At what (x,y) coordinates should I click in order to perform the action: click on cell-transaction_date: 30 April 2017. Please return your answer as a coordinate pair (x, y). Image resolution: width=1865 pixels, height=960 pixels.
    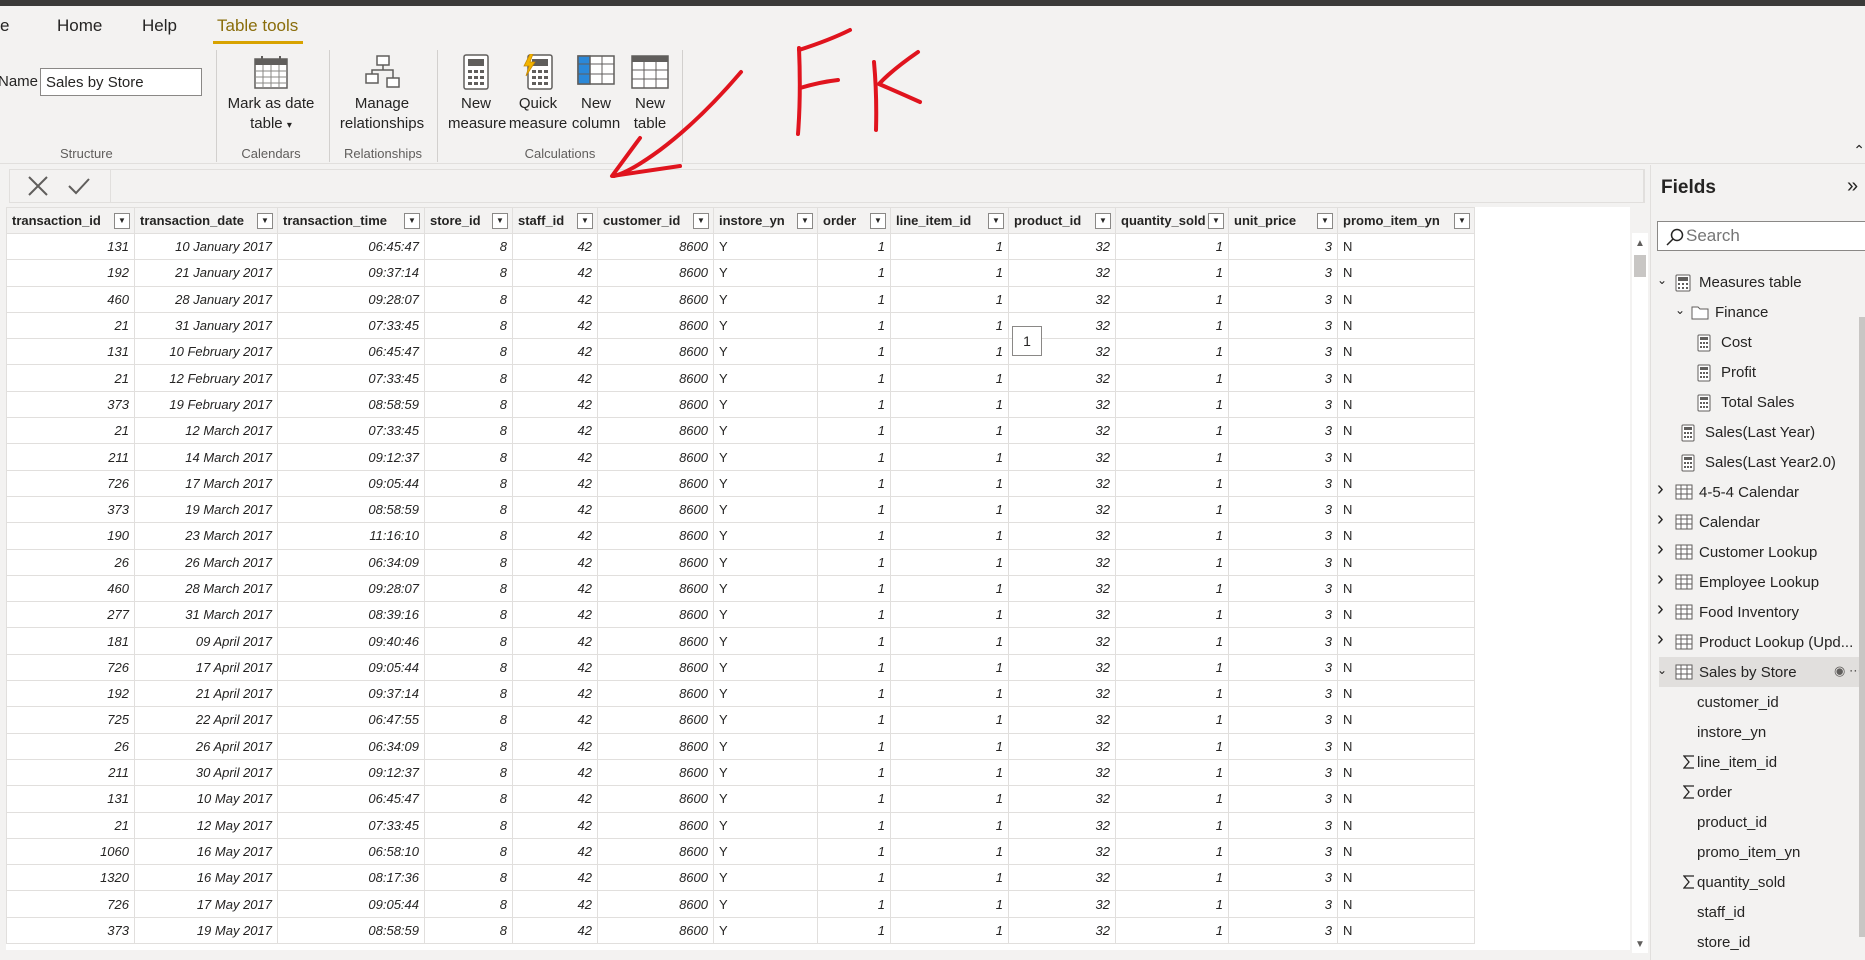
    Looking at the image, I should click on (206, 772).